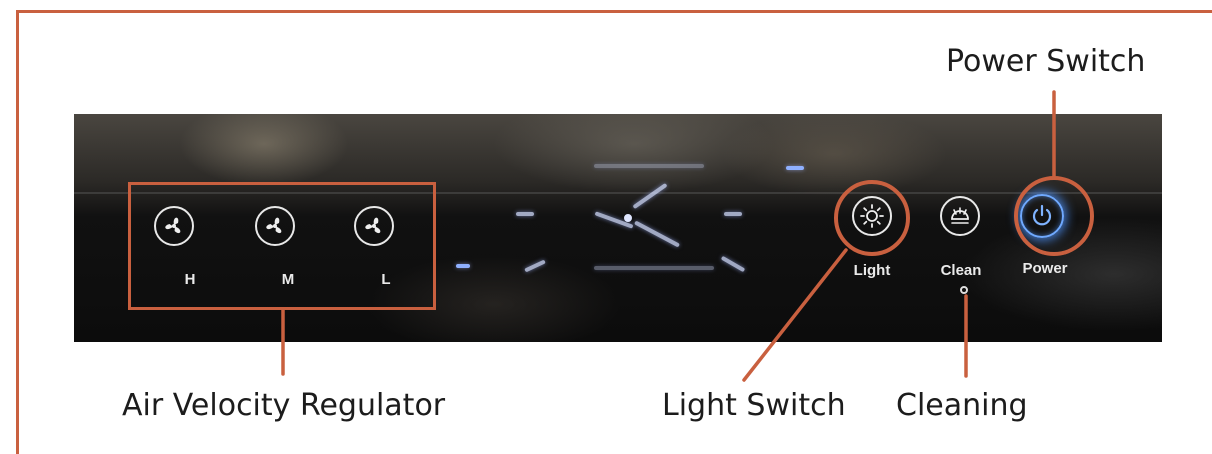 This screenshot has width=1212, height=454. I want to click on cleaning-callout: Cleaning, so click(962, 405).